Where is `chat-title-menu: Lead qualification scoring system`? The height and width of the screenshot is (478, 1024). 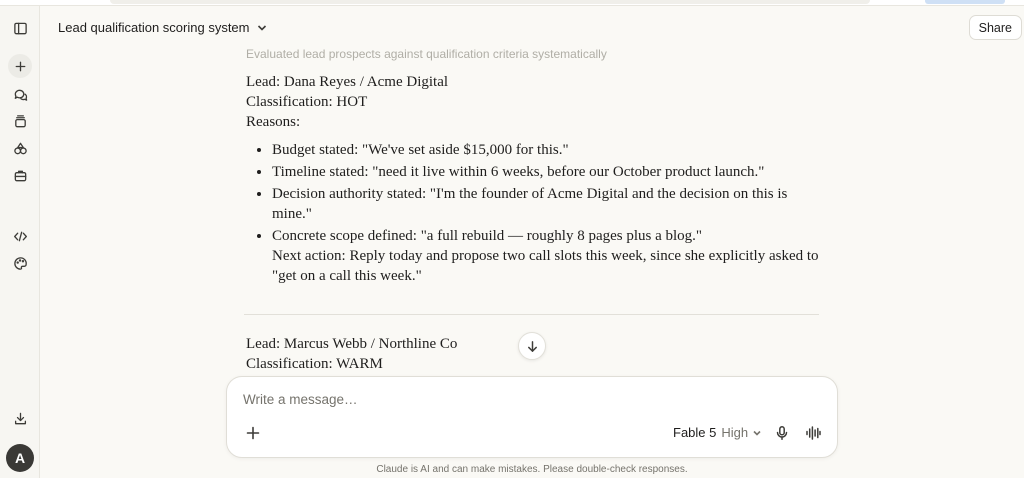
chat-title-menu: Lead qualification scoring system is located at coordinates (162, 27).